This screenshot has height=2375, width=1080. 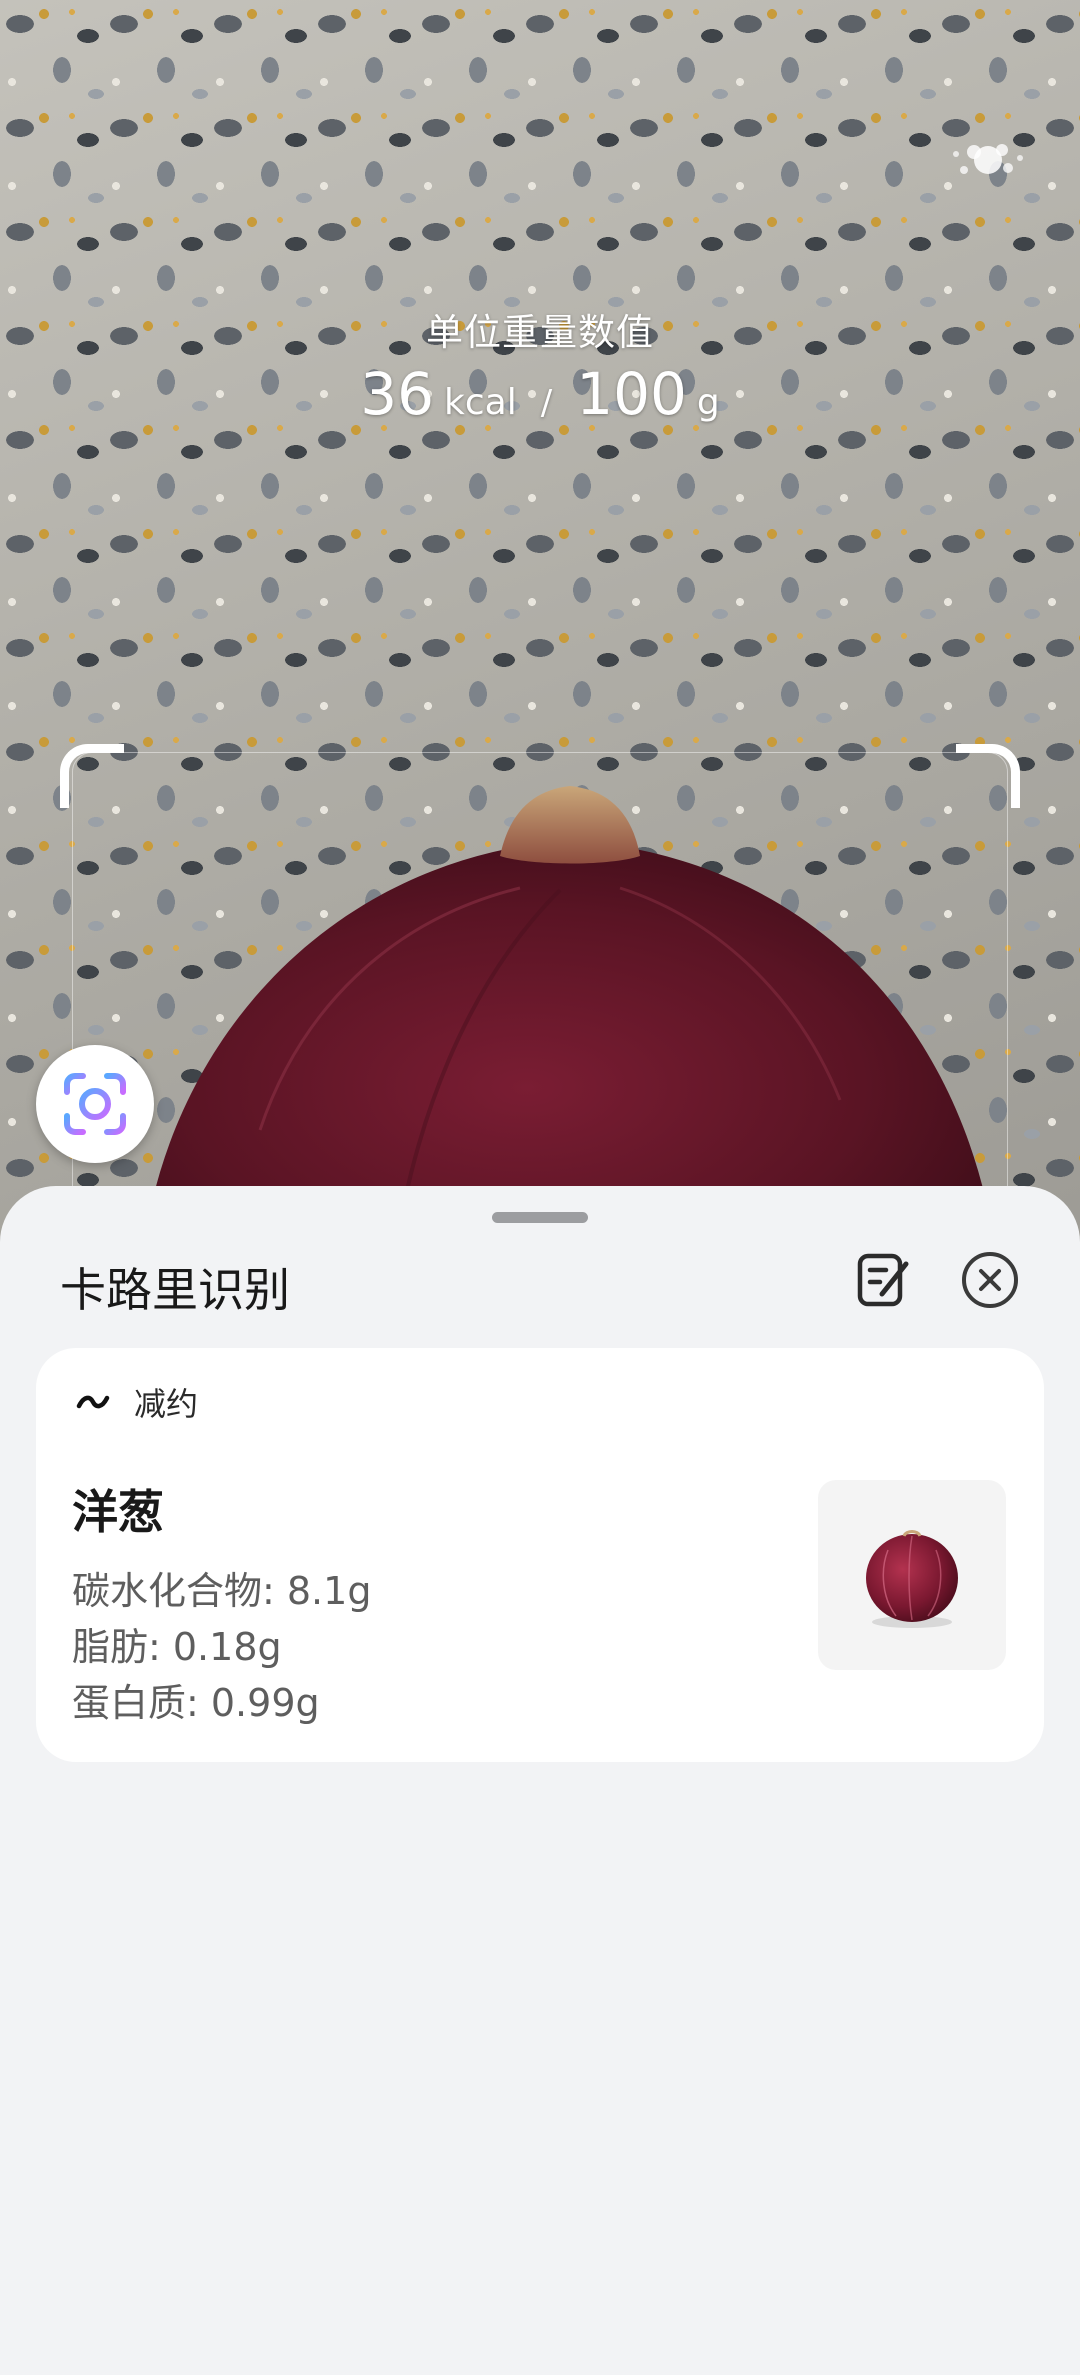 What do you see at coordinates (118, 1512) in the screenshot?
I see `food-name: 洋葱` at bounding box center [118, 1512].